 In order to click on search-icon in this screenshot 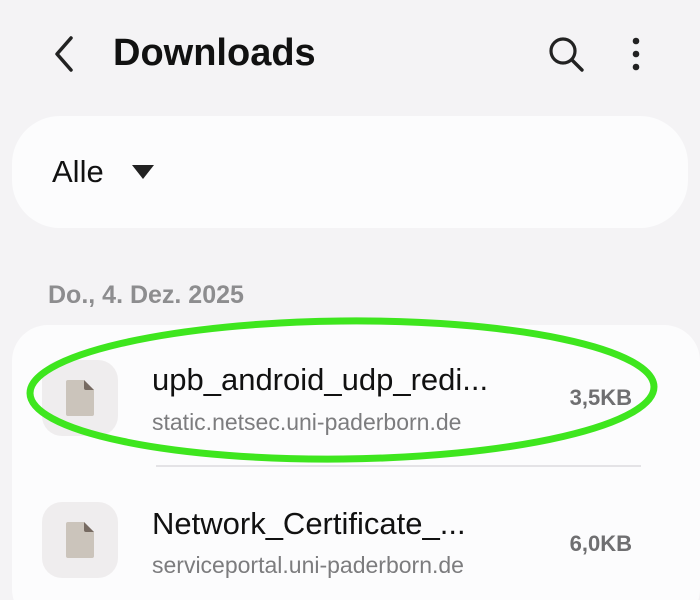, I will do `click(566, 54)`.